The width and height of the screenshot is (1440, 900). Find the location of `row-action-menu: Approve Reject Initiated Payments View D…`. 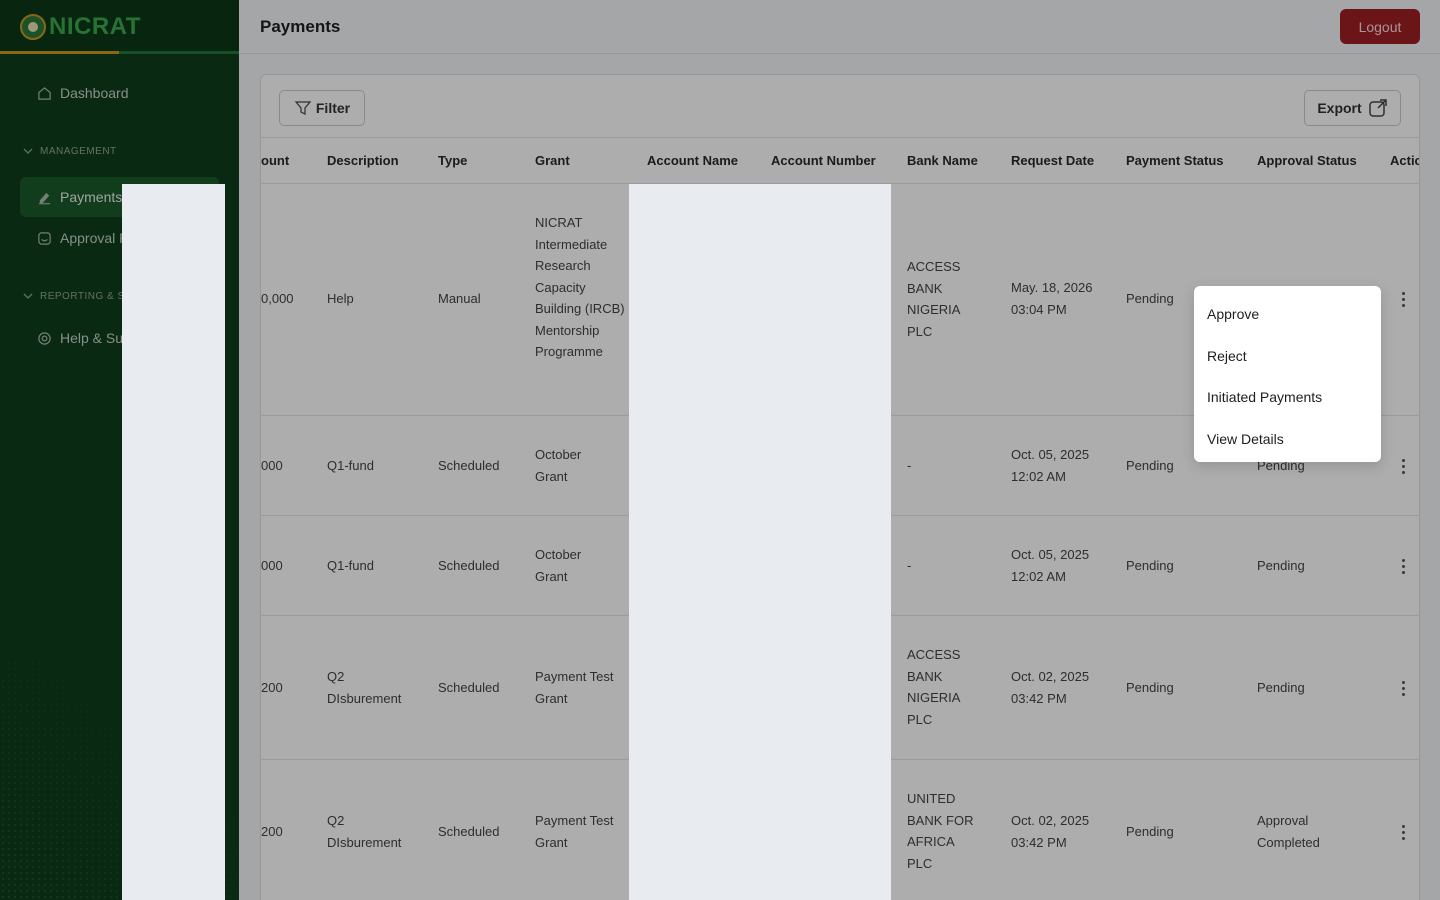

row-action-menu: Approve Reject Initiated Payments View D… is located at coordinates (1287, 374).